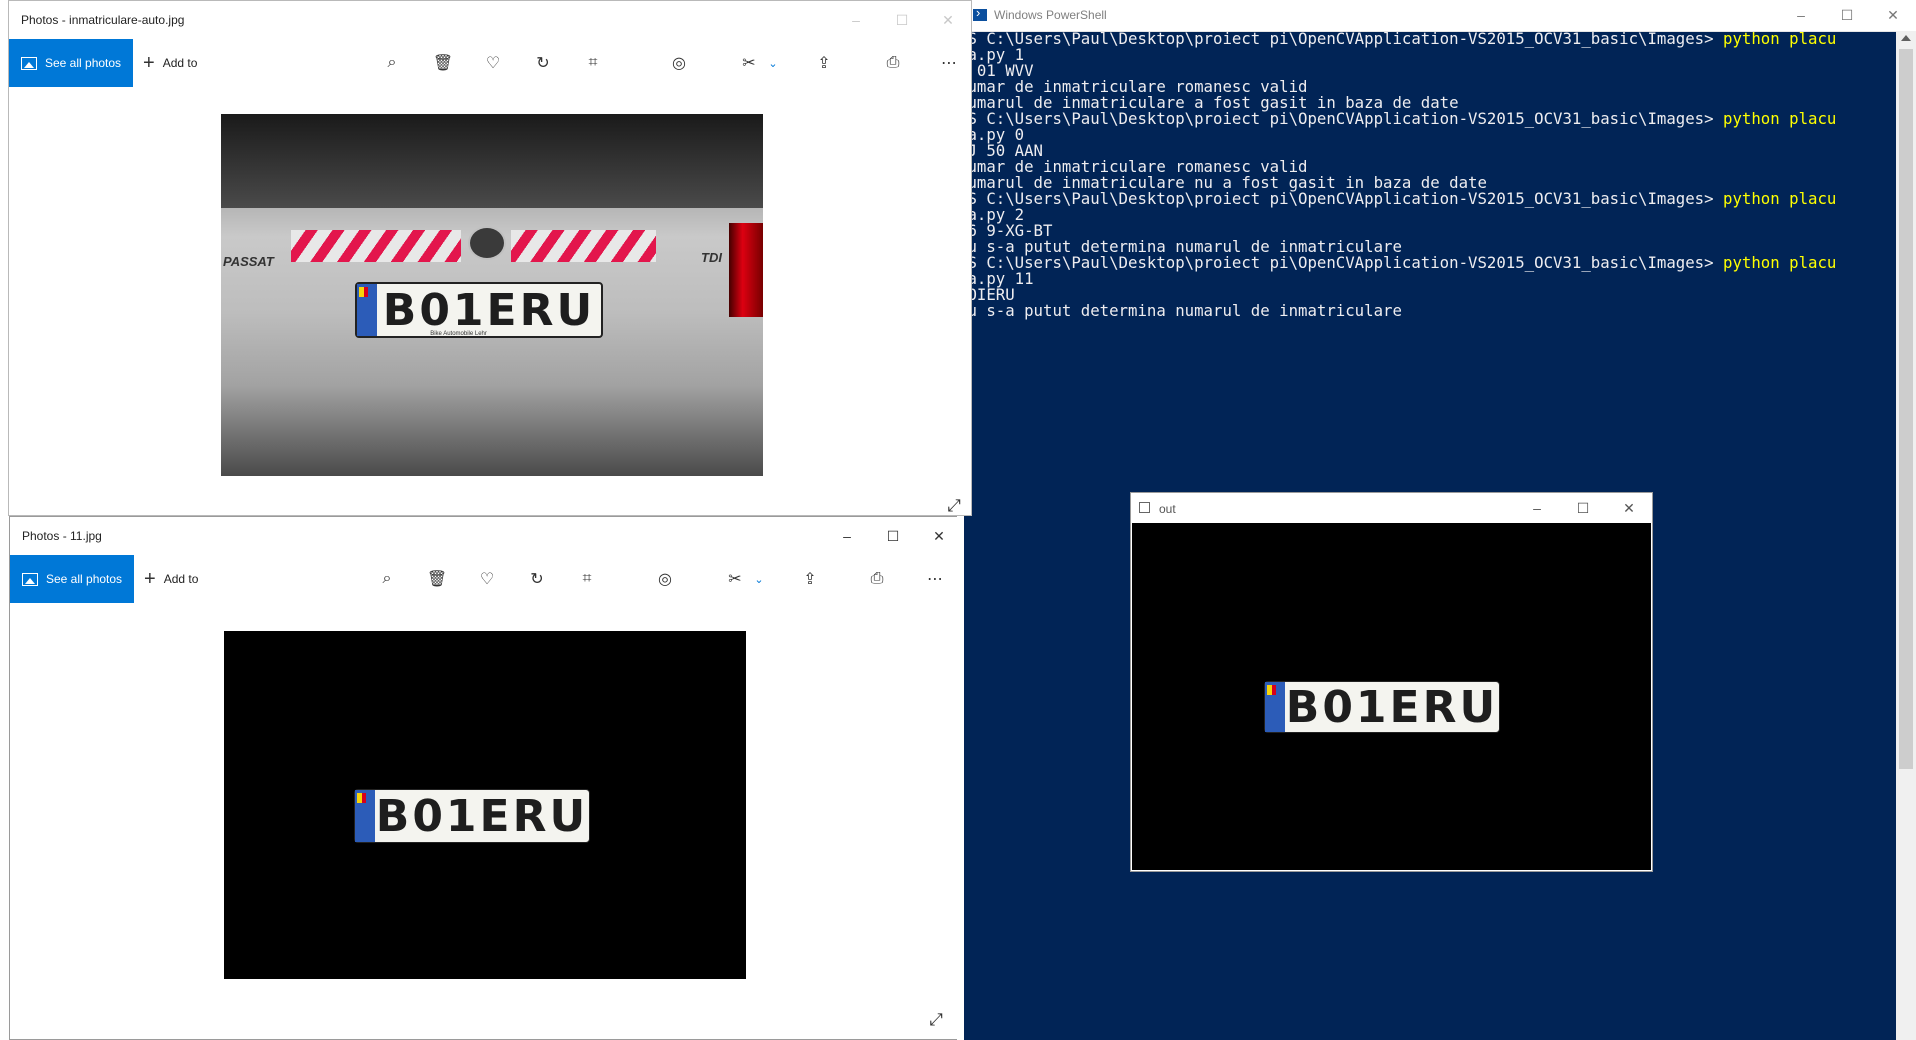  What do you see at coordinates (1427, 55) in the screenshot?
I see `console-line: ca.py 1` at bounding box center [1427, 55].